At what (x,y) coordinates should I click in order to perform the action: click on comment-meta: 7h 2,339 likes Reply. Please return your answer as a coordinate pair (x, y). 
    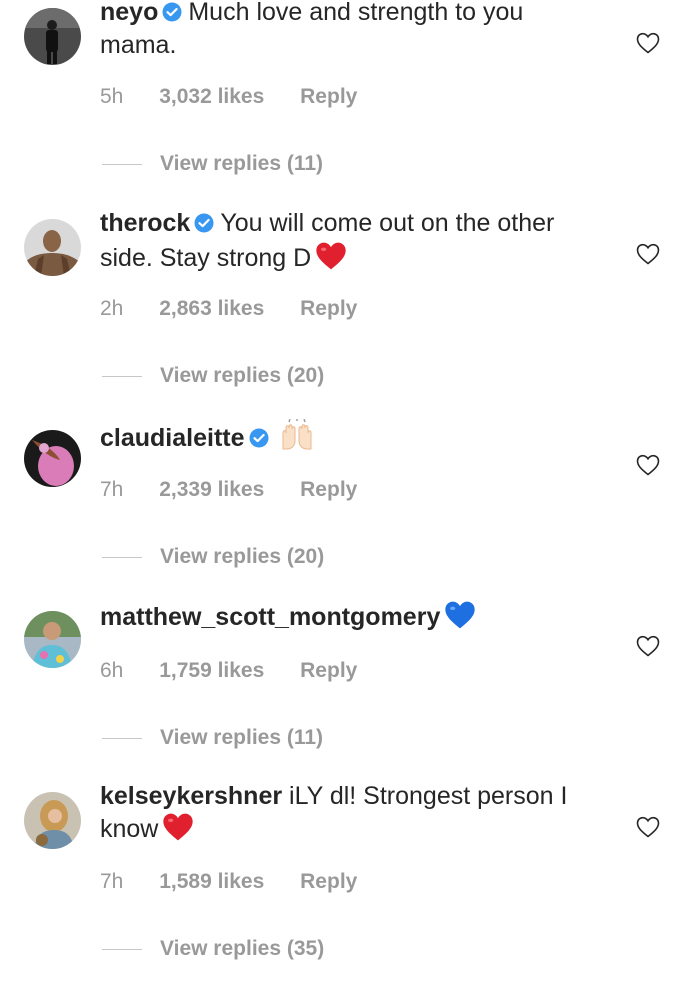
    Looking at the image, I should click on (243, 490).